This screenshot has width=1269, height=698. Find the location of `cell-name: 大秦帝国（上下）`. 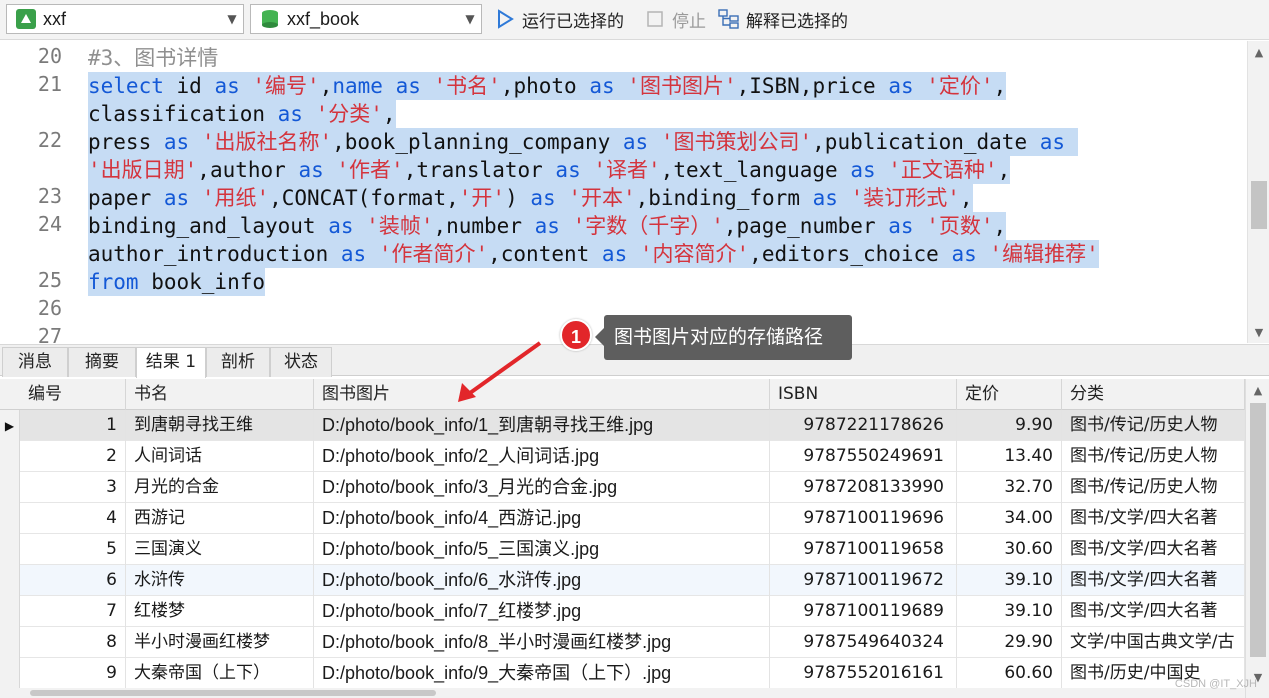

cell-name: 大秦帝国（上下） is located at coordinates (220, 673).